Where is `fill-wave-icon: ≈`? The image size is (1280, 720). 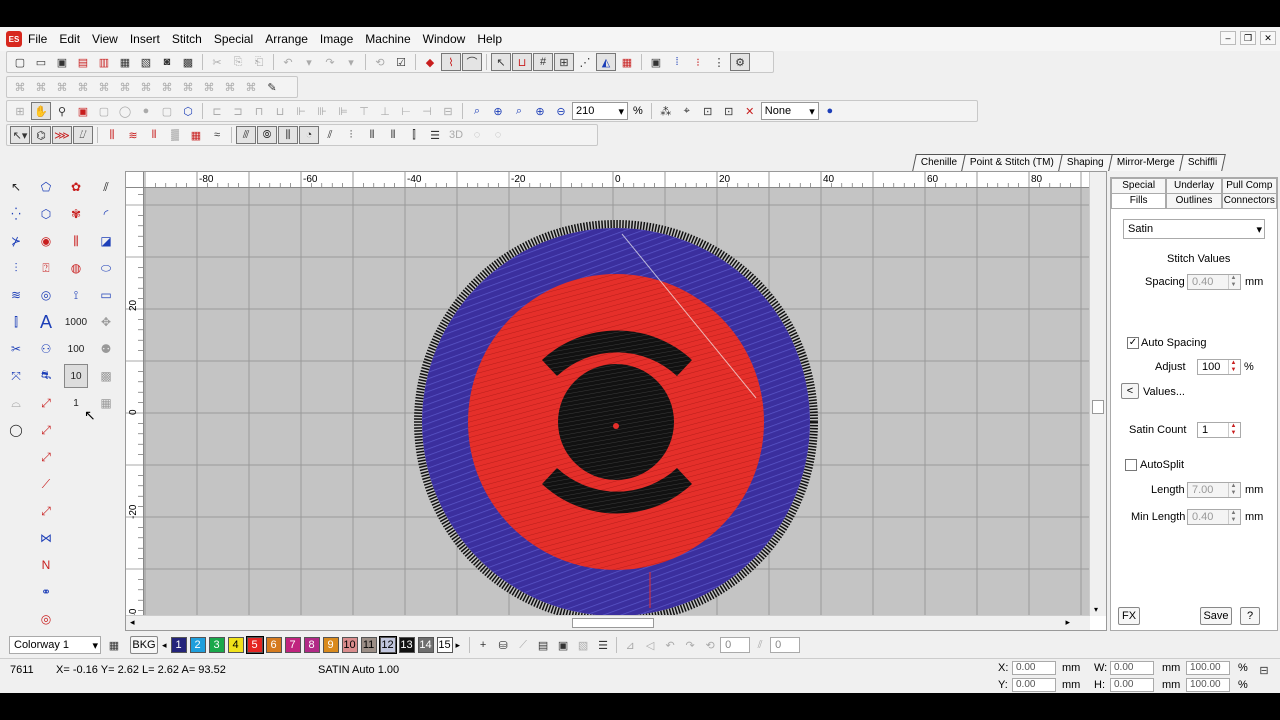 fill-wave-icon: ≈ is located at coordinates (217, 135).